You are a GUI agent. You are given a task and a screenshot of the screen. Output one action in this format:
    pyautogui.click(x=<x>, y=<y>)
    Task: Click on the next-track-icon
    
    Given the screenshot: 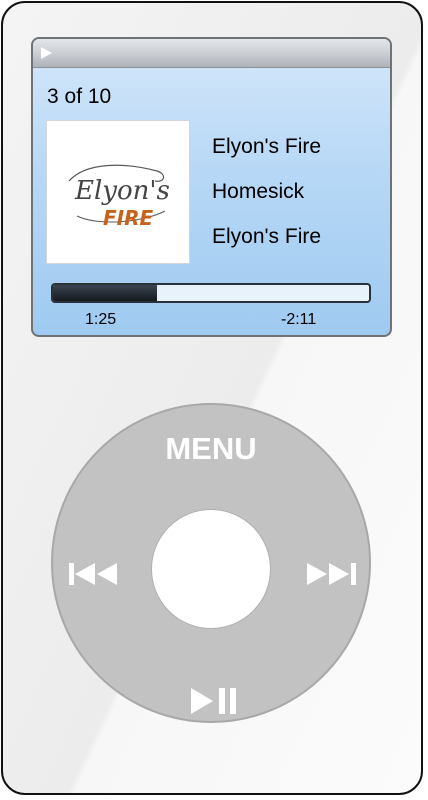 What is the action you would take?
    pyautogui.click(x=332, y=574)
    